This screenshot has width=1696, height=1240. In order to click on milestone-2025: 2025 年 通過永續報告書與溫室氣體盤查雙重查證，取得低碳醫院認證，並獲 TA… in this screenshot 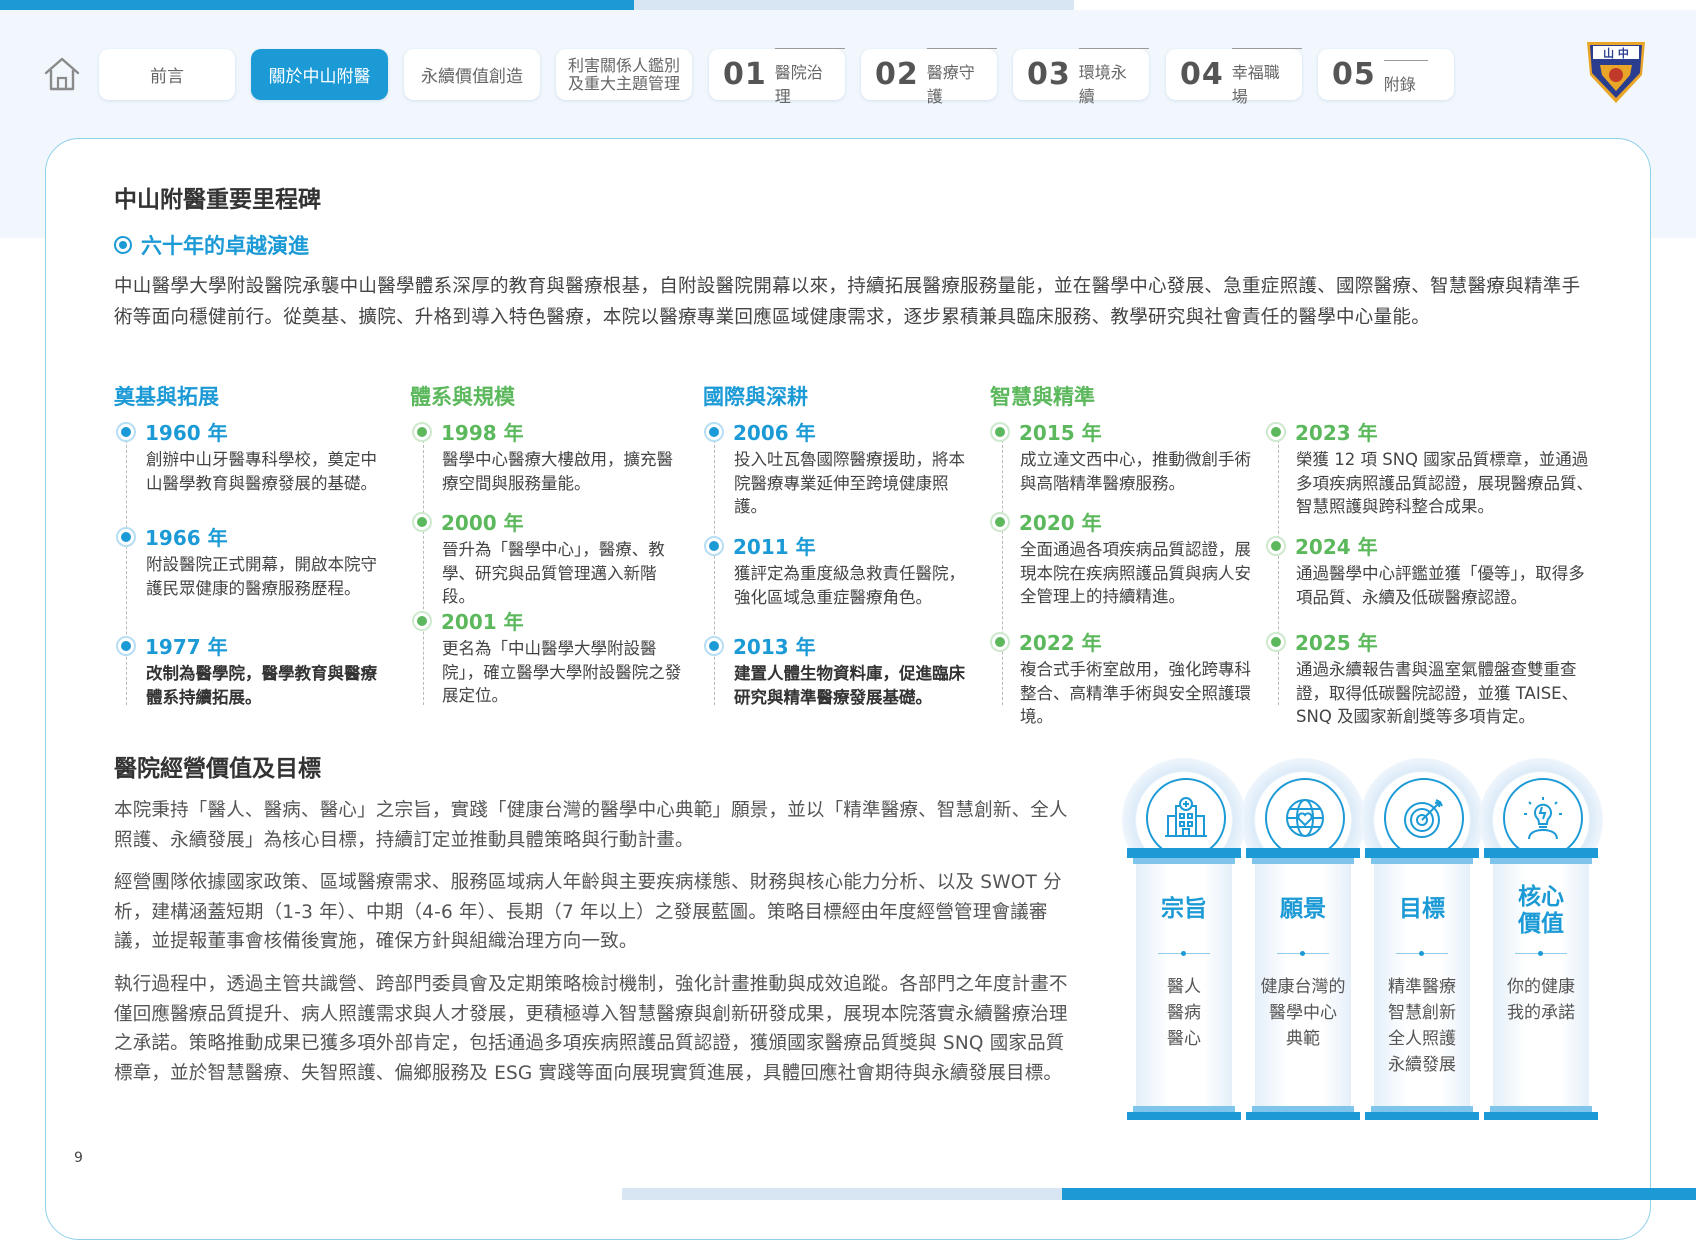, I will do `click(1432, 678)`.